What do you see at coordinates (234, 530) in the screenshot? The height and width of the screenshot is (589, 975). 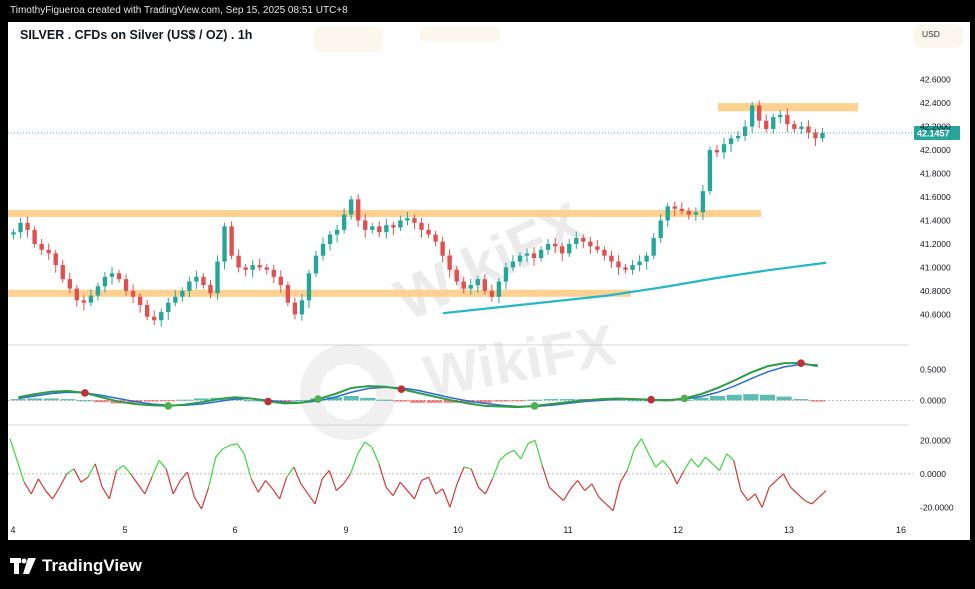 I see `time-tick-label: 6` at bounding box center [234, 530].